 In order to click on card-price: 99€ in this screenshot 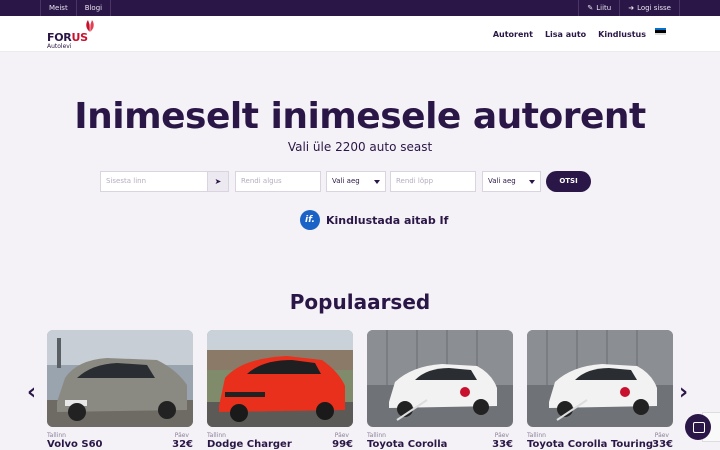, I will do `click(342, 444)`.